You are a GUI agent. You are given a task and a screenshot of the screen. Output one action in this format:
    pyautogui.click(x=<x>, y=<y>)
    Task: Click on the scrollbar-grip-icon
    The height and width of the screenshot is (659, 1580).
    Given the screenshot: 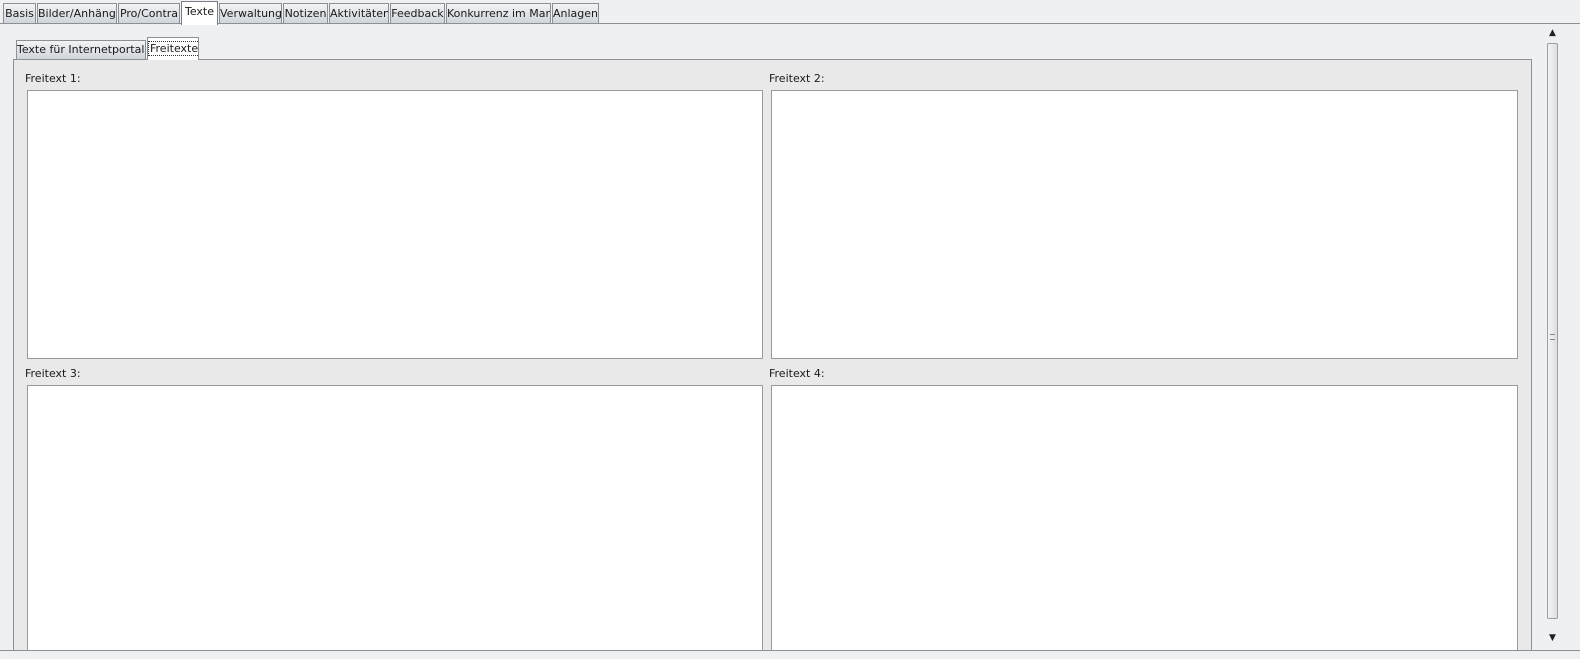 What is the action you would take?
    pyautogui.click(x=1552, y=337)
    